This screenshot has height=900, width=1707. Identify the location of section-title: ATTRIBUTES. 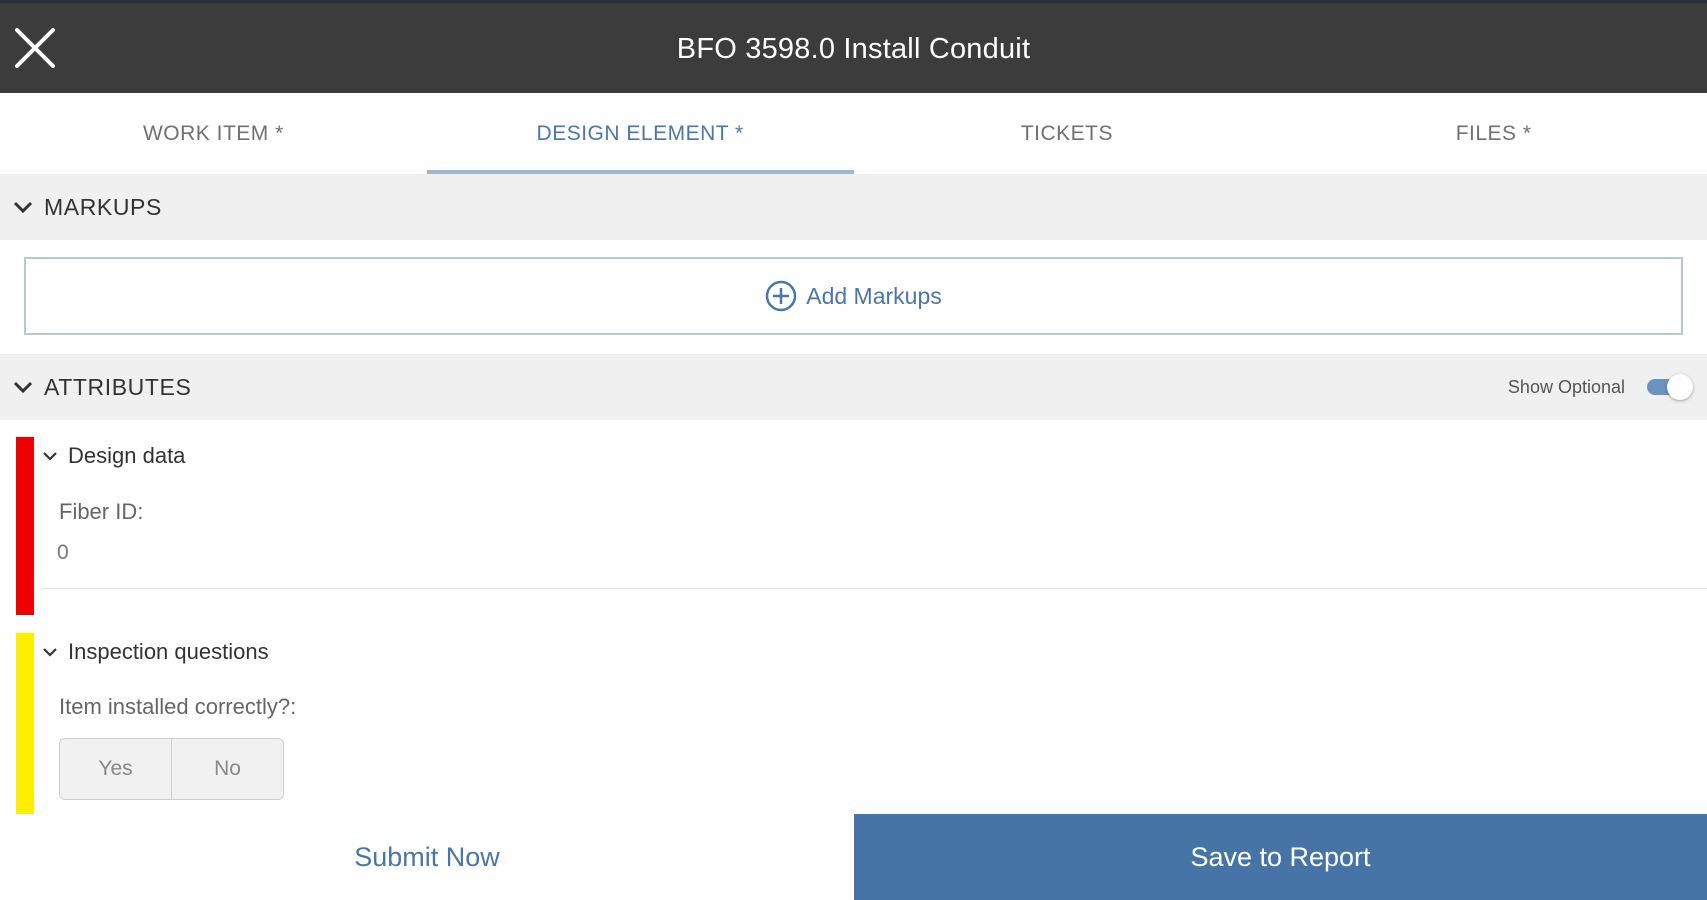
(118, 386).